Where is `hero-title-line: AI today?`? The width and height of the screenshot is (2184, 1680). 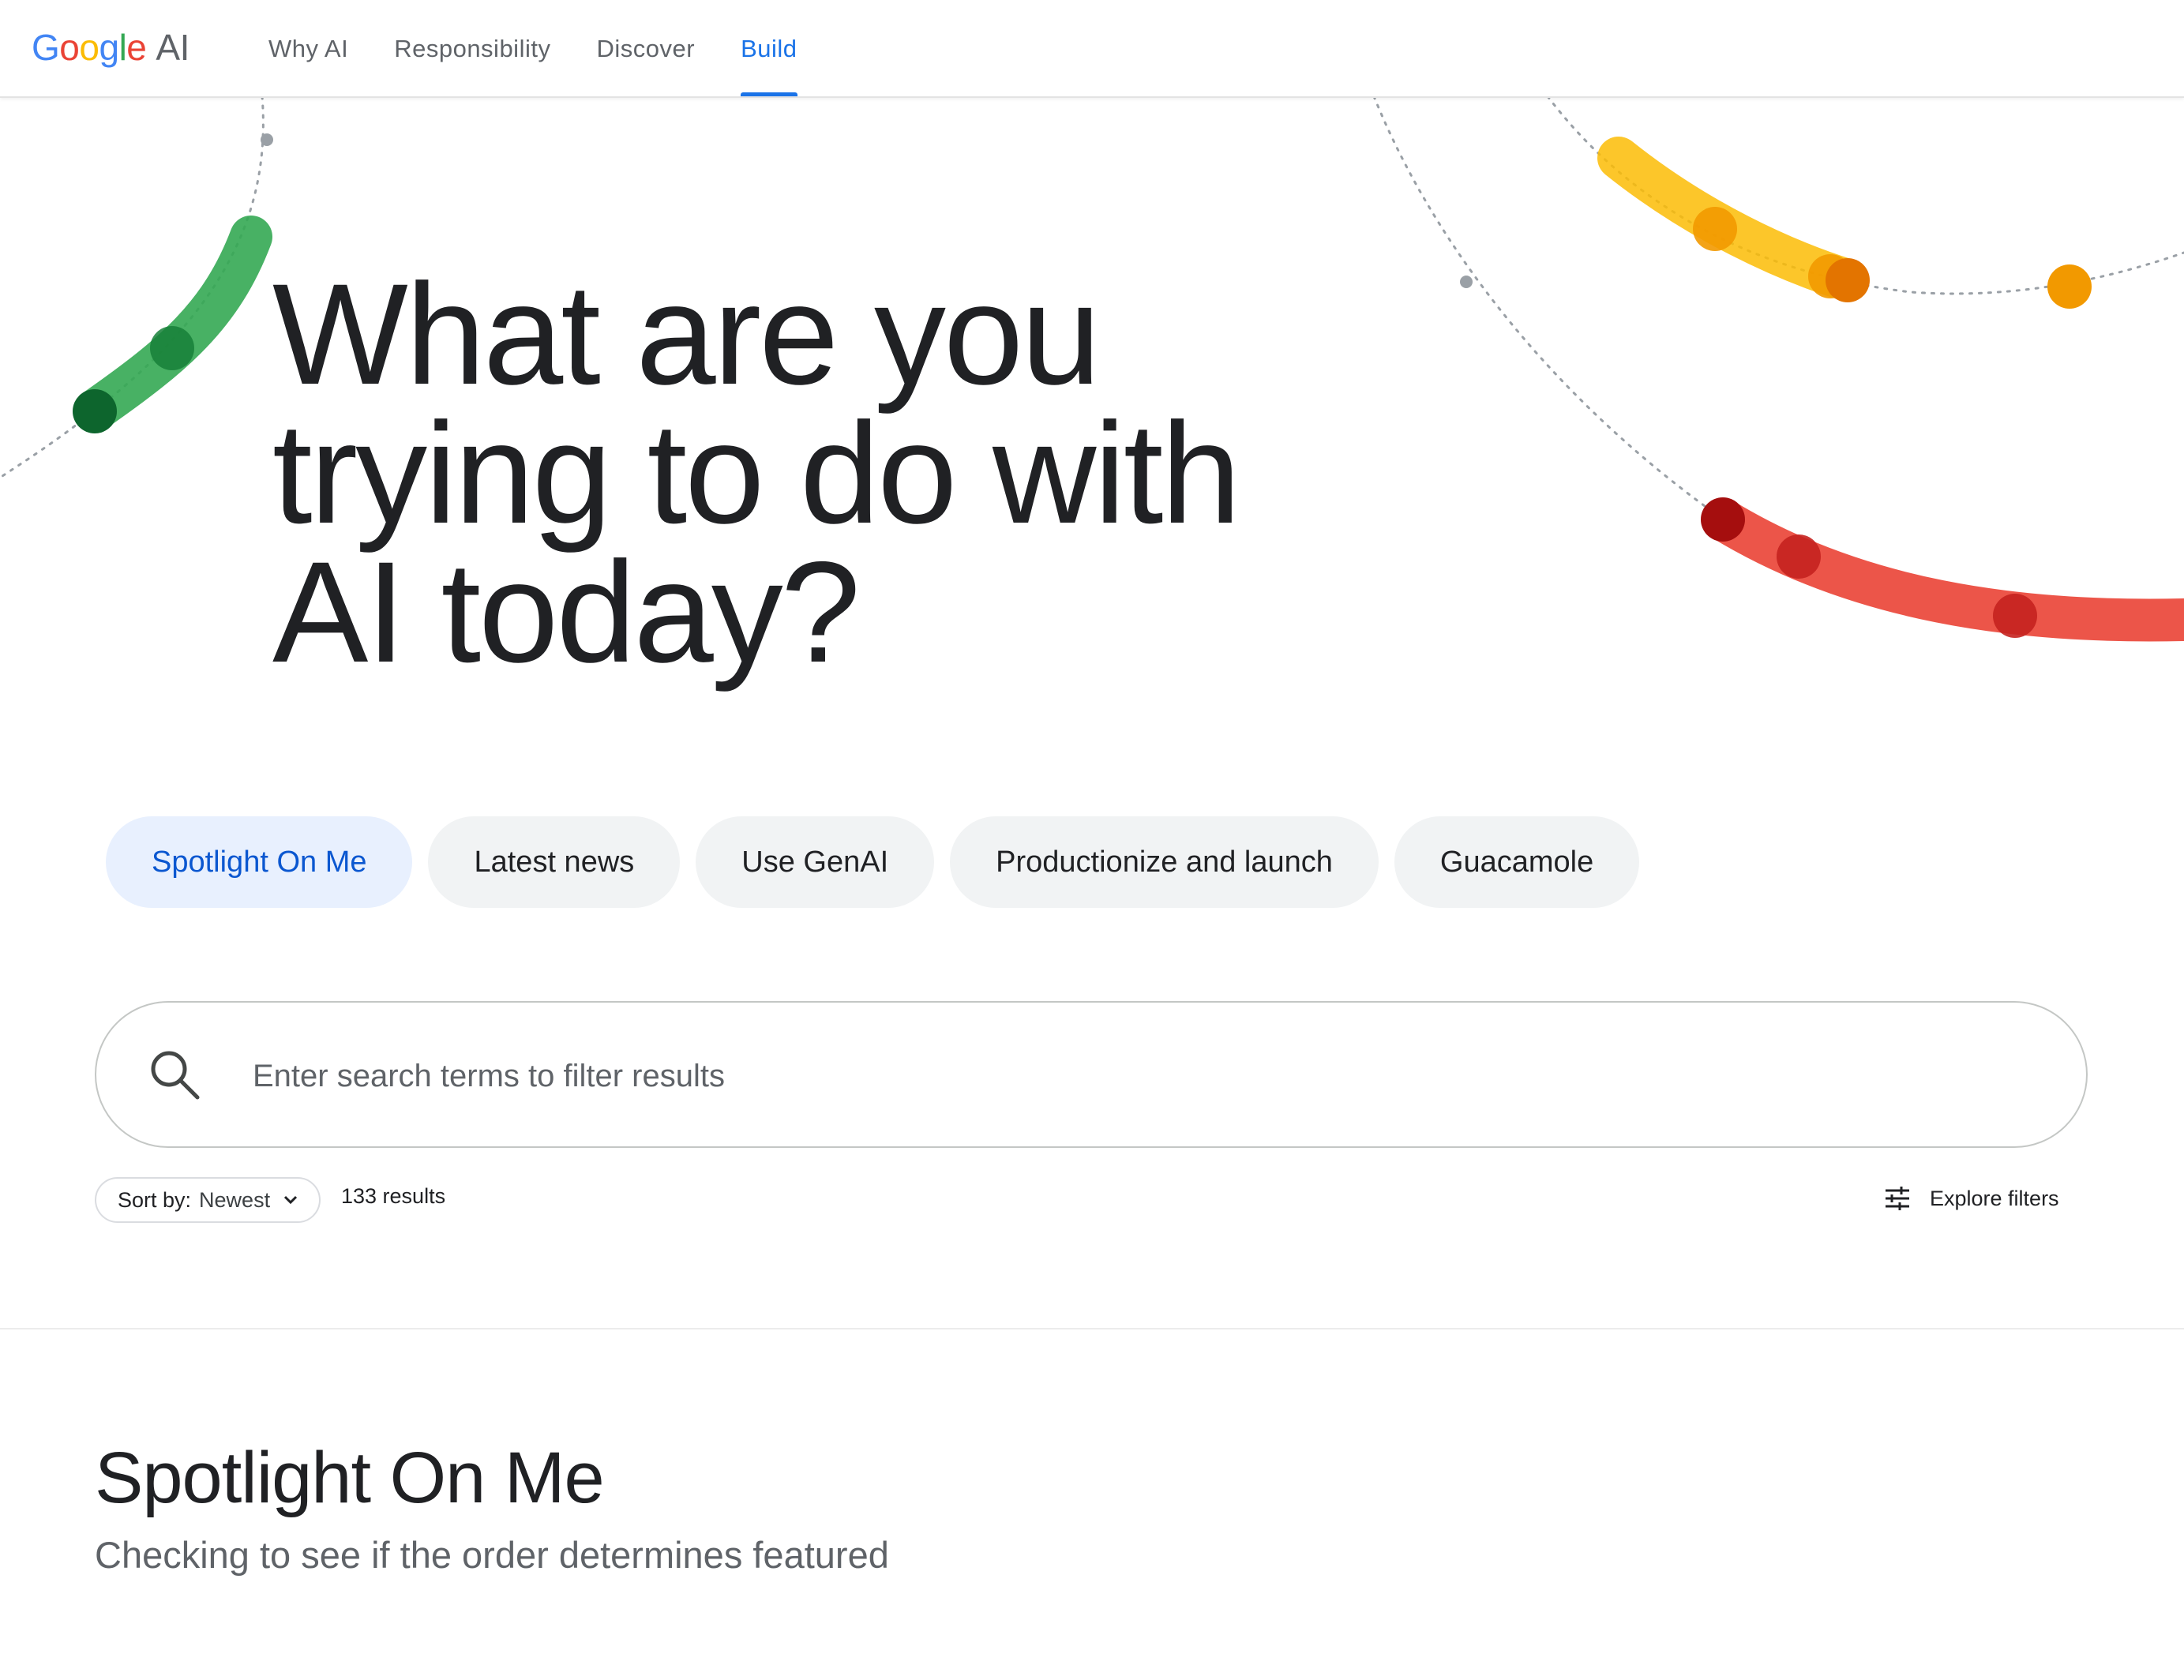 hero-title-line: AI today? is located at coordinates (566, 611).